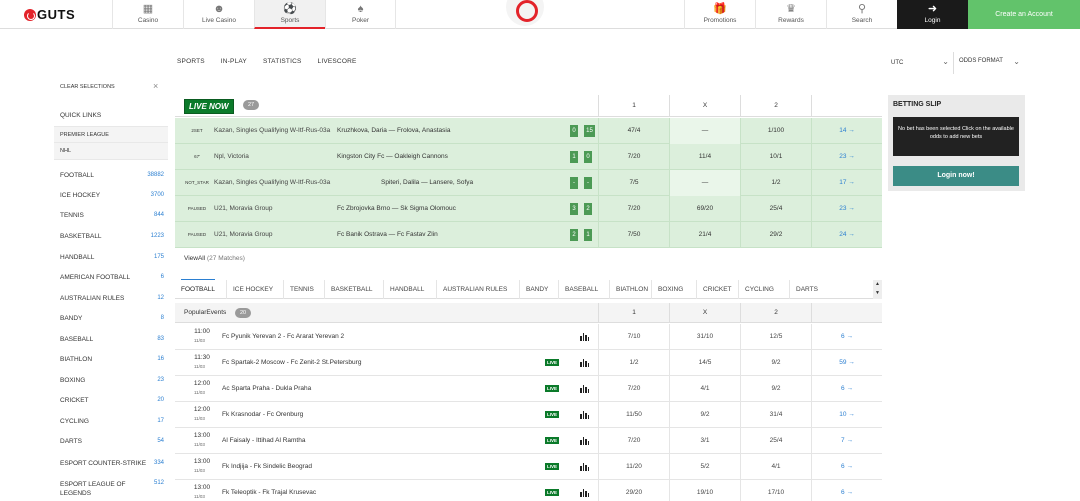 The height and width of the screenshot is (501, 1080). I want to click on odds-home: 7/5, so click(633, 183).